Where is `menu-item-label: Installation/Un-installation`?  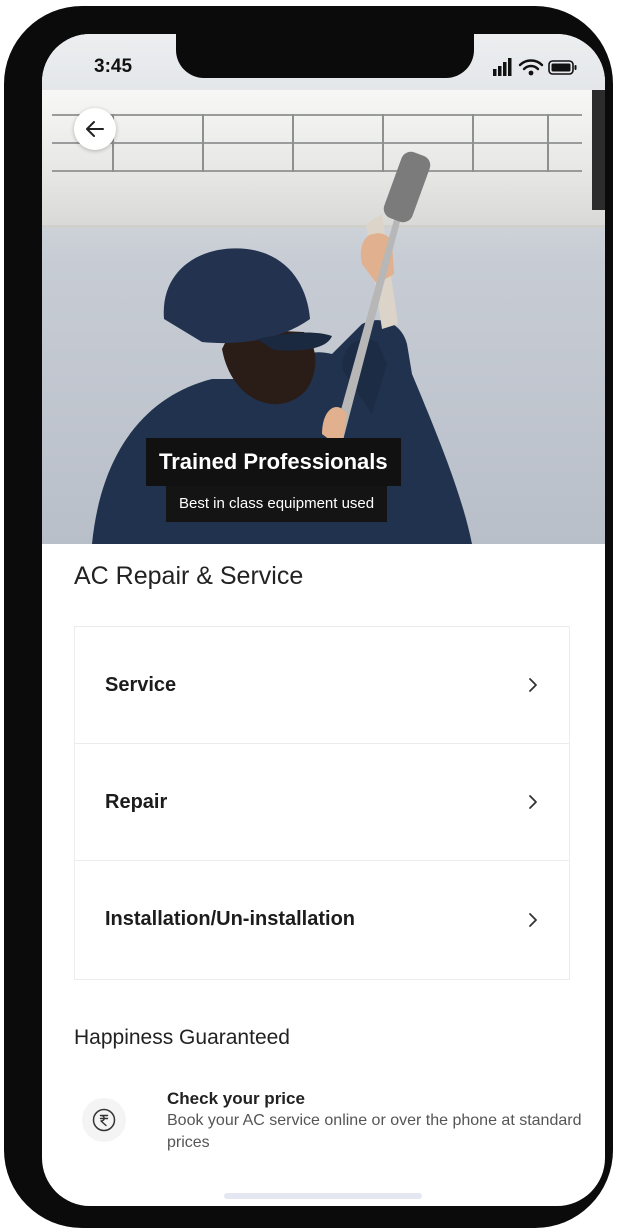 menu-item-label: Installation/Un-installation is located at coordinates (230, 919).